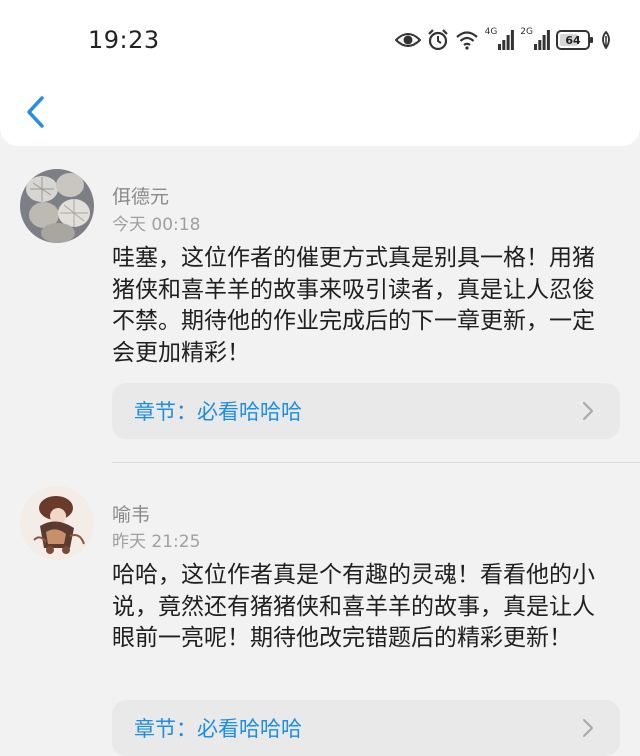 The width and height of the screenshot is (640, 756). Describe the element at coordinates (467, 40) in the screenshot. I see `wifi-icon` at that location.